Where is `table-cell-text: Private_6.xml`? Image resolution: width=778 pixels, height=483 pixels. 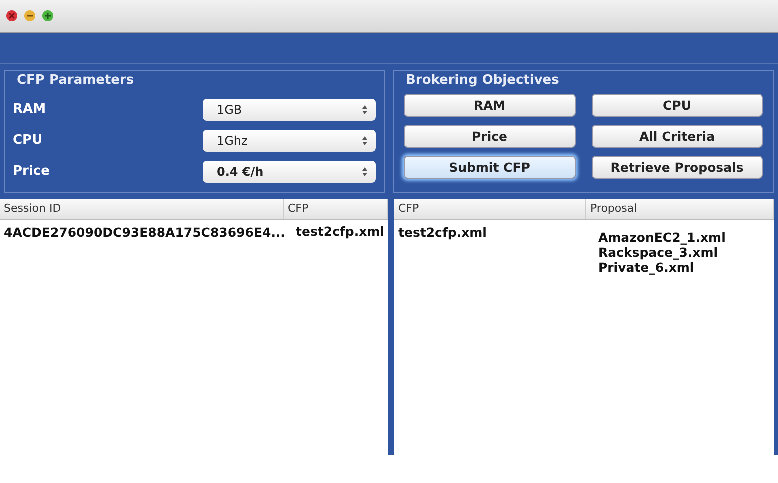 table-cell-text: Private_6.xml is located at coordinates (646, 267).